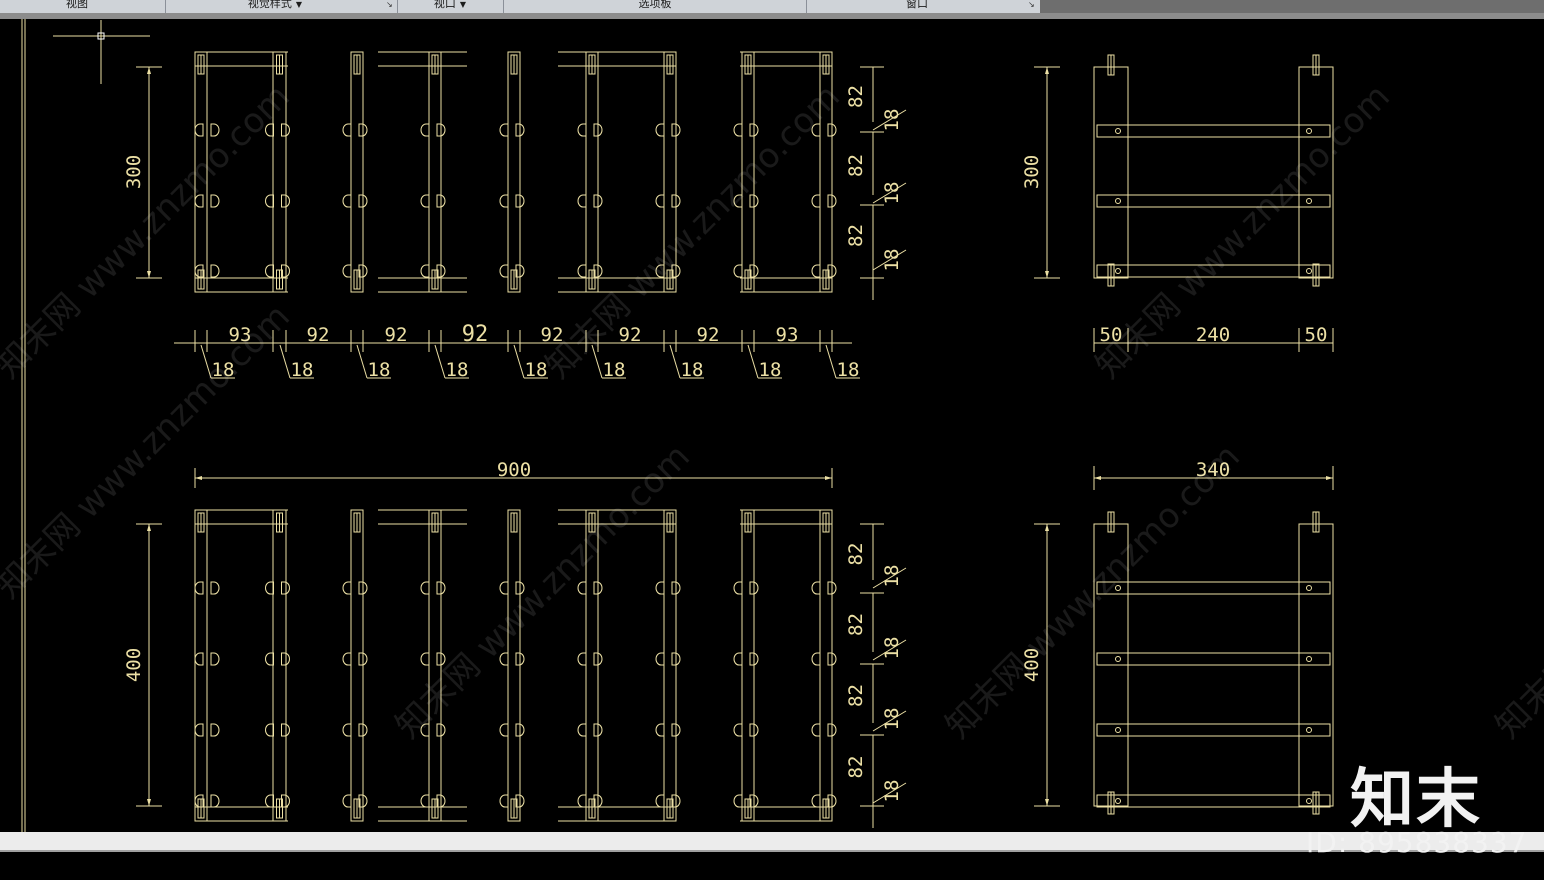  What do you see at coordinates (318, 335) in the screenshot?
I see `dim-spacing: 92` at bounding box center [318, 335].